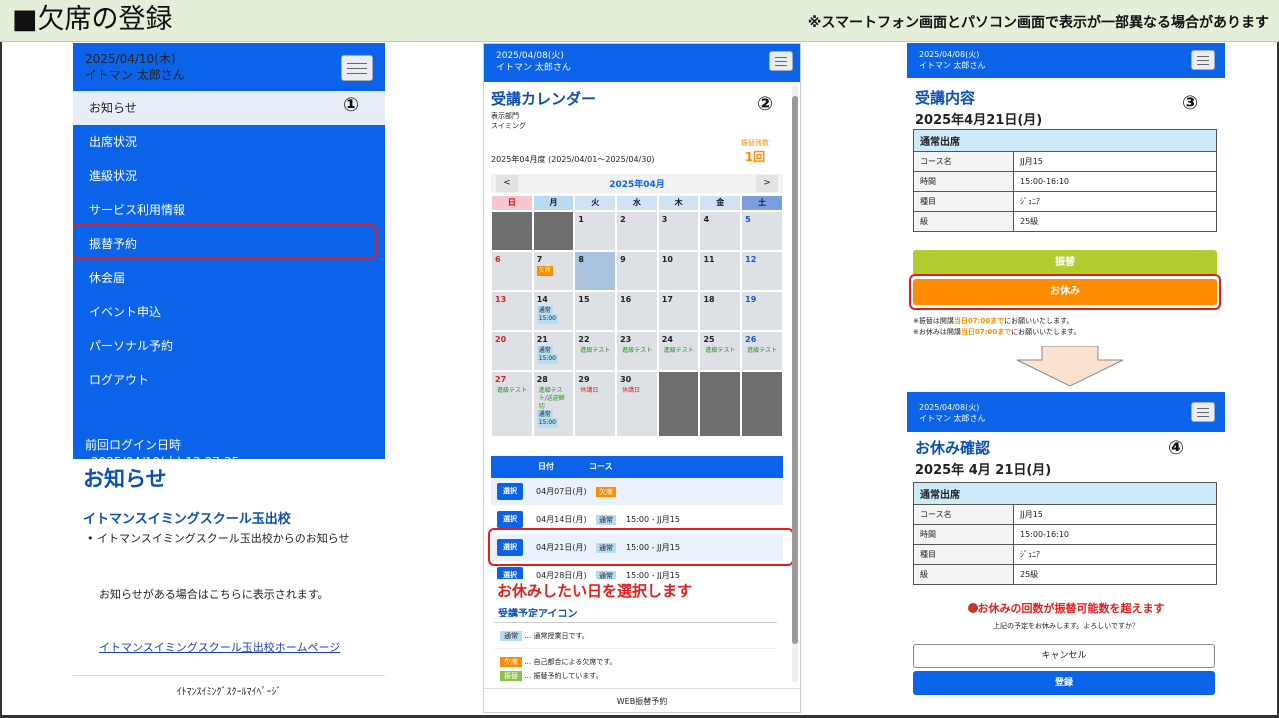 The height and width of the screenshot is (718, 1279). I want to click on calendar-day: 29 休講日, so click(595, 404).